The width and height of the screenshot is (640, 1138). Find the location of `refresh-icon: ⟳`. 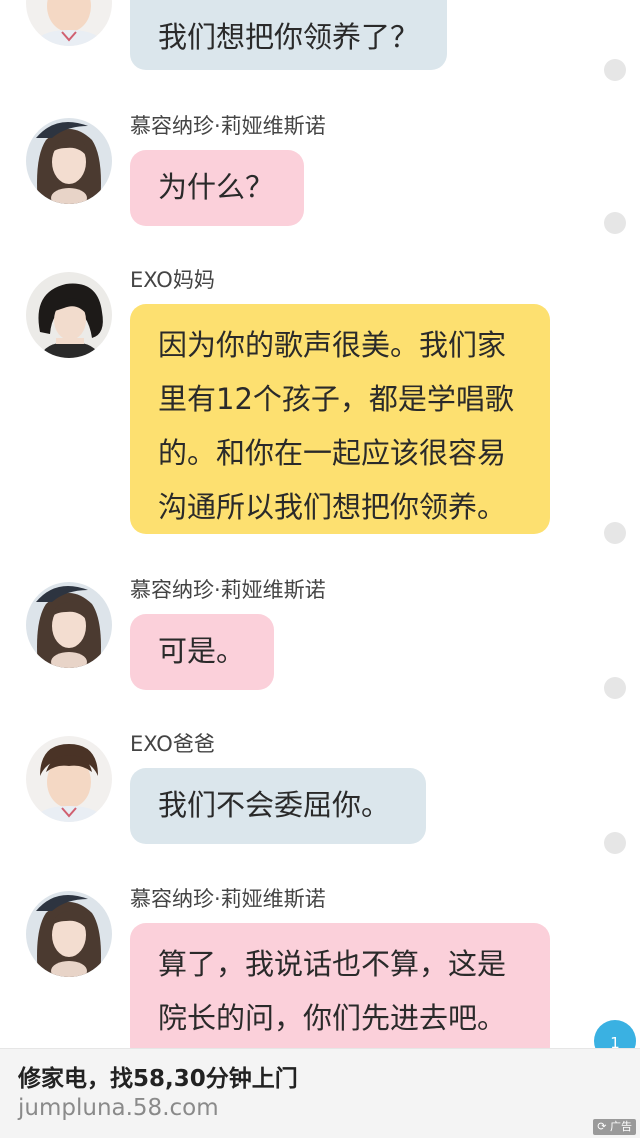

refresh-icon: ⟳ is located at coordinates (602, 1126).